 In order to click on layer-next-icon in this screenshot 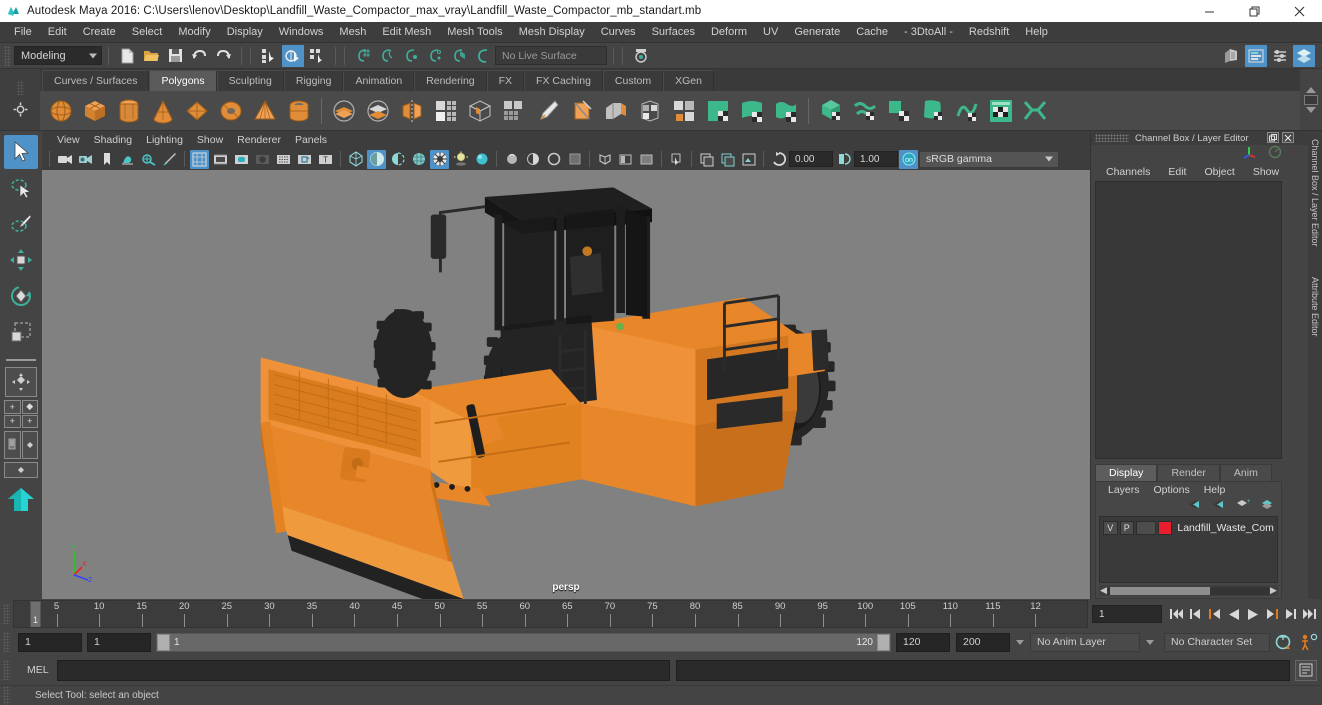, I will do `click(1218, 506)`.